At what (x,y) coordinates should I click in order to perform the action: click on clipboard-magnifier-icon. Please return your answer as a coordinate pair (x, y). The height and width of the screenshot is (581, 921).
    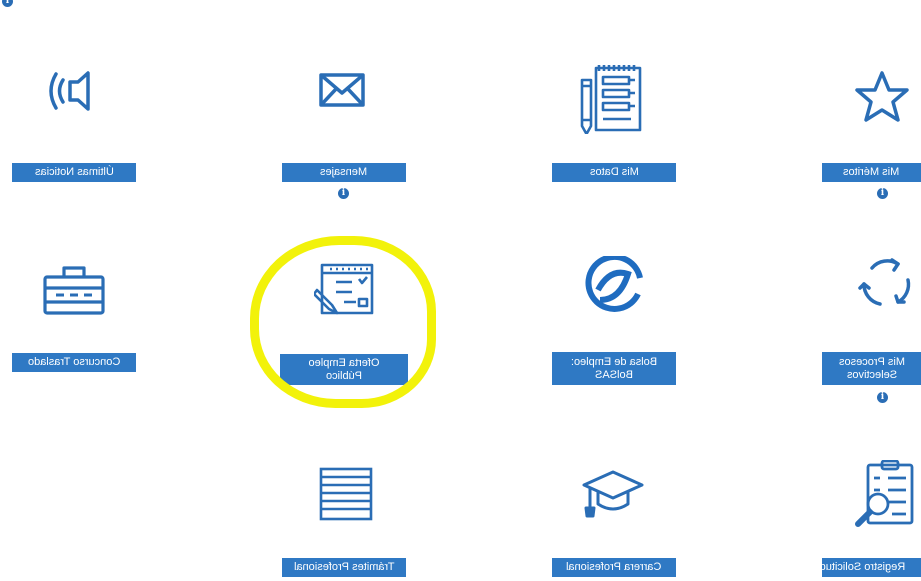
    Looking at the image, I should click on (884, 493).